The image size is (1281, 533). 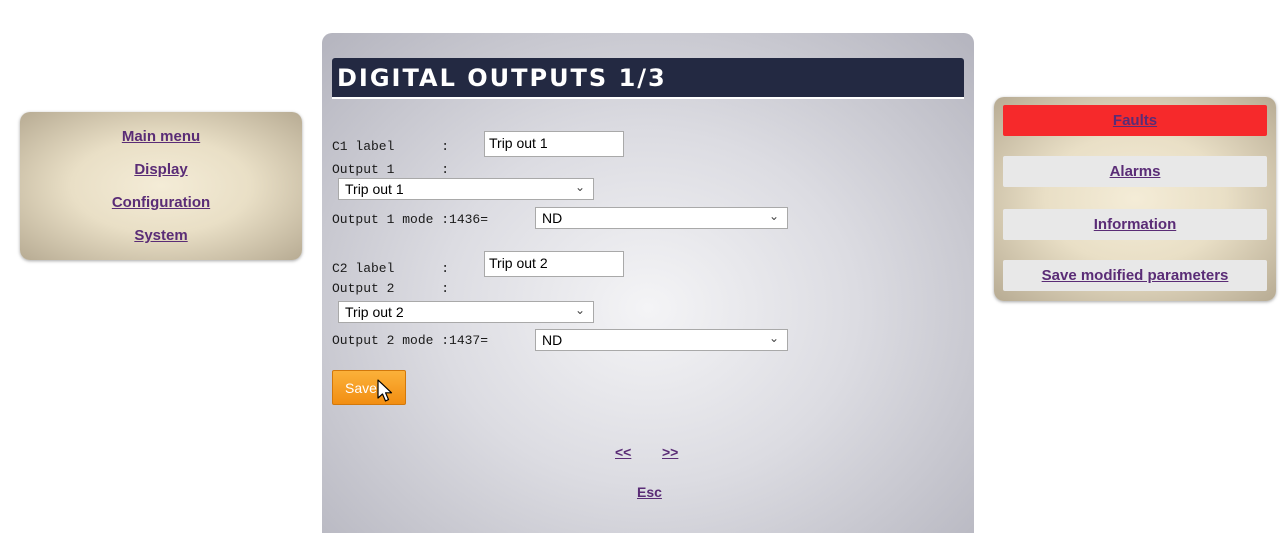 I want to click on c1-label-input: Trip out 1, so click(x=554, y=144).